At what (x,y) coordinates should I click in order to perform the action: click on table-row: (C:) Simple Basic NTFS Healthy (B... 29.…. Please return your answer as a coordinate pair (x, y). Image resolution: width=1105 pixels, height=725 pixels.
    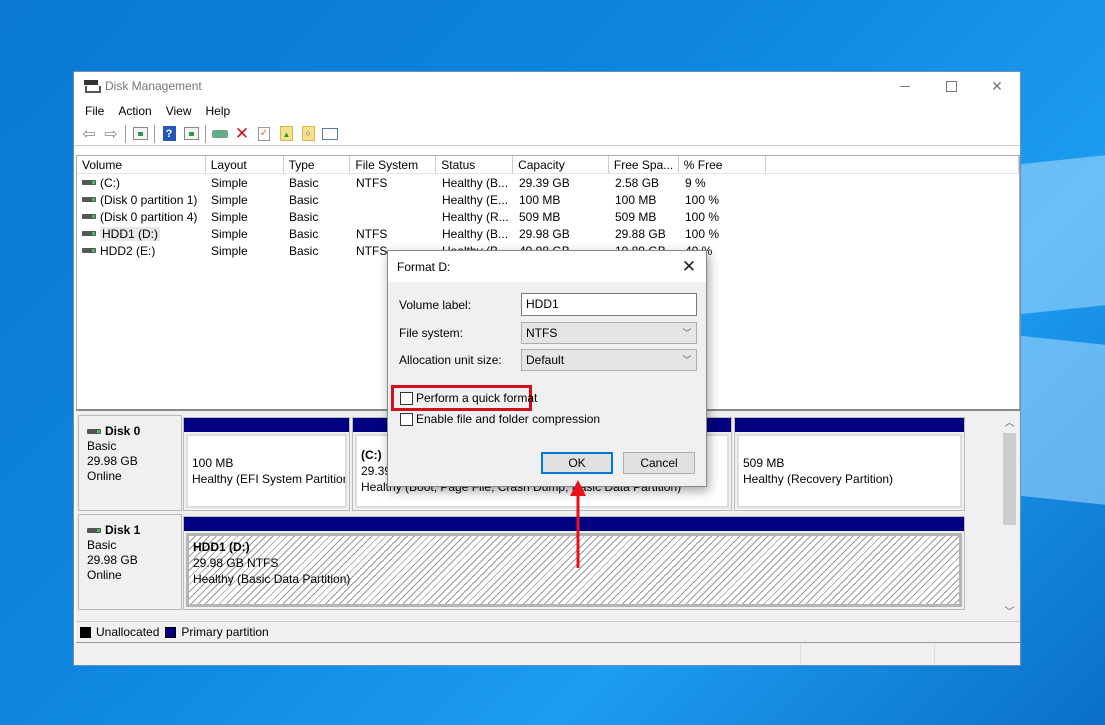
    Looking at the image, I should click on (548, 182).